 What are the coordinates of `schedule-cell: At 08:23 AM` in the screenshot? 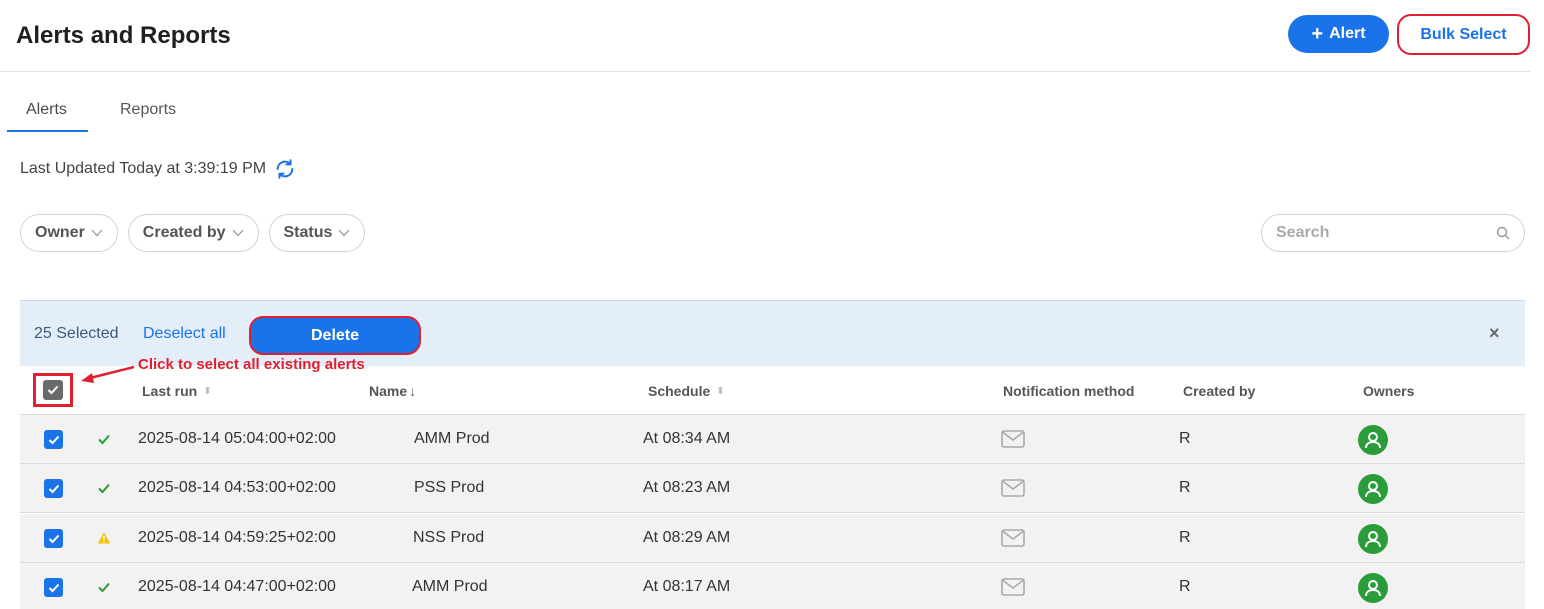 It's located at (687, 487).